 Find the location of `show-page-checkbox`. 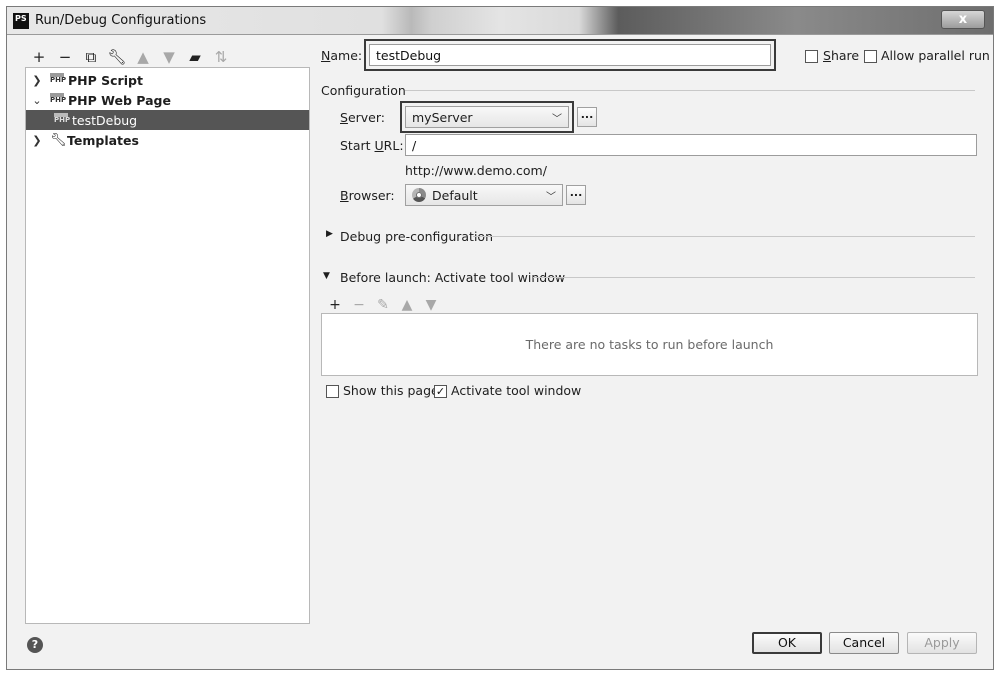

show-page-checkbox is located at coordinates (332, 391).